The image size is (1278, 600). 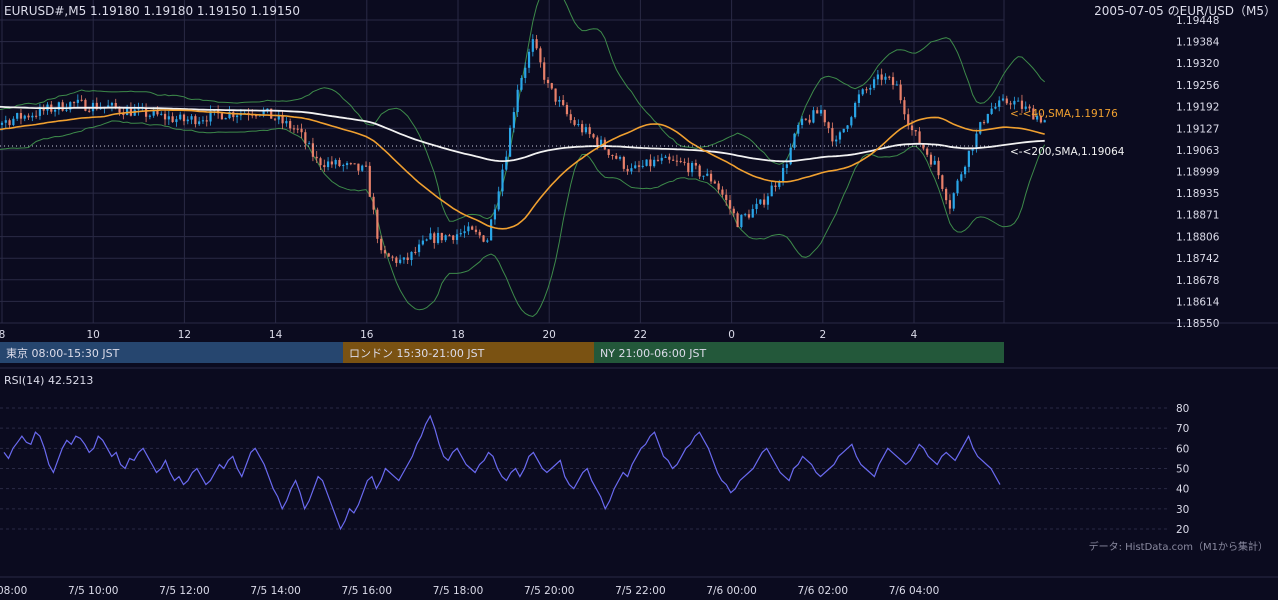 What do you see at coordinates (367, 335) in the screenshot?
I see `hour-tick-label: 16` at bounding box center [367, 335].